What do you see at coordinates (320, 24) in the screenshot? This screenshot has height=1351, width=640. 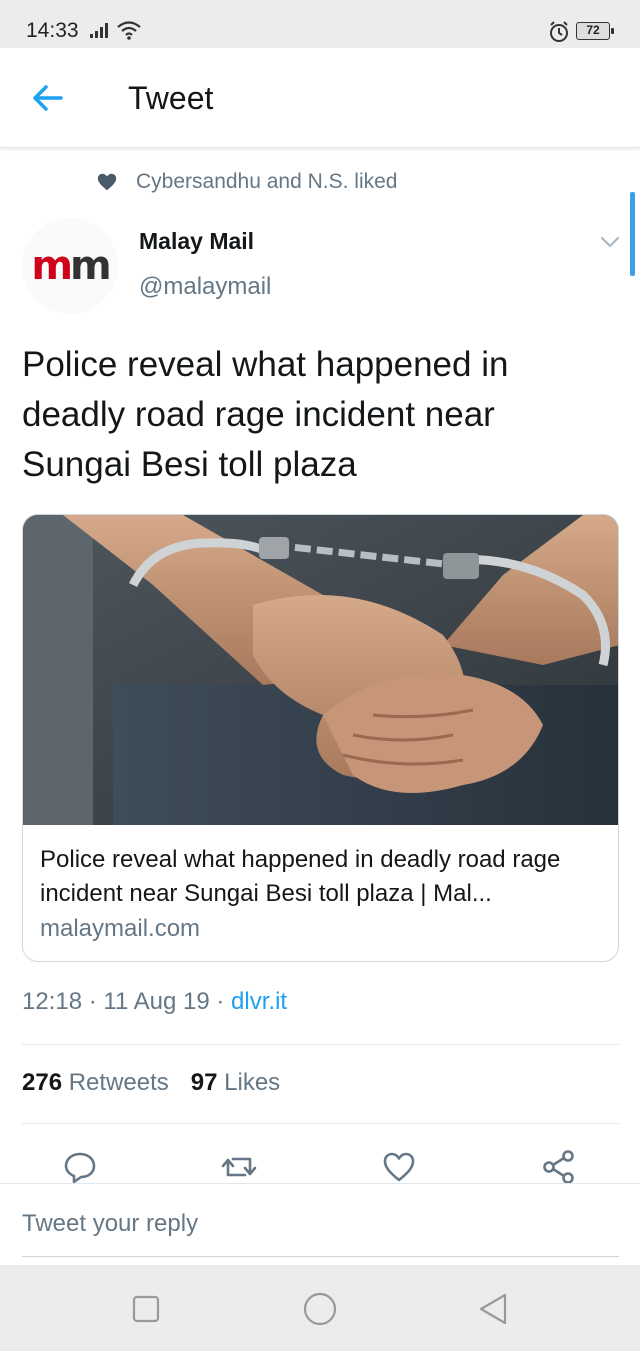 I see `status-bar: 14:33 72` at bounding box center [320, 24].